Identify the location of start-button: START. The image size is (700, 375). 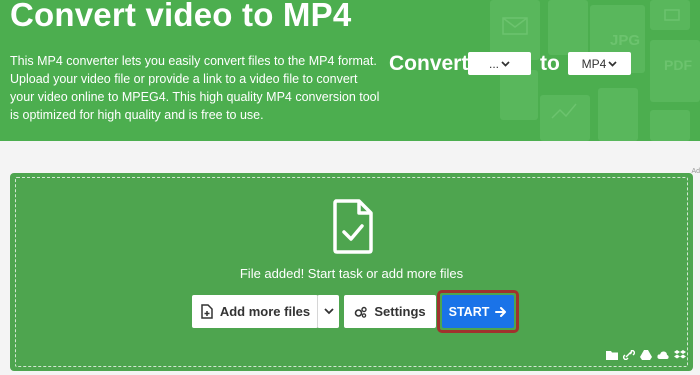
(478, 311).